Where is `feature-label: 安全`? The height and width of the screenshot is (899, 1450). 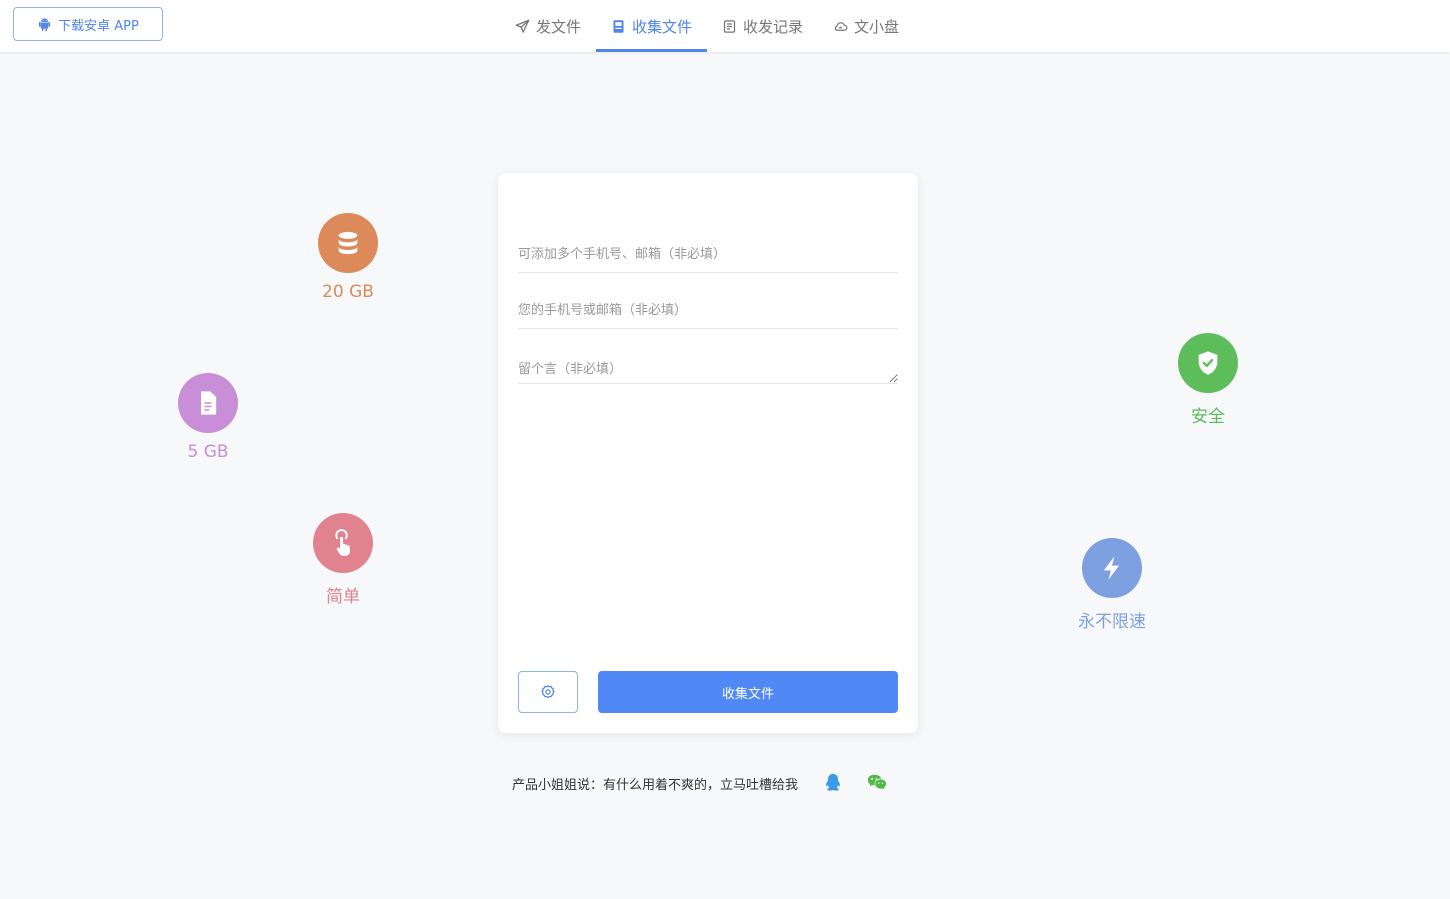
feature-label: 安全 is located at coordinates (1208, 417).